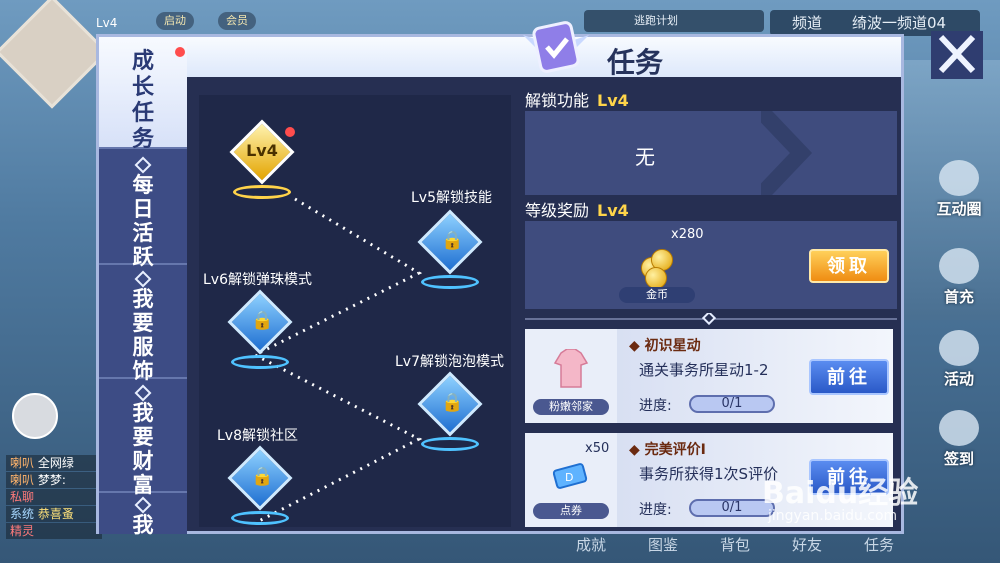  I want to click on nav-tasks: 任务, so click(879, 544).